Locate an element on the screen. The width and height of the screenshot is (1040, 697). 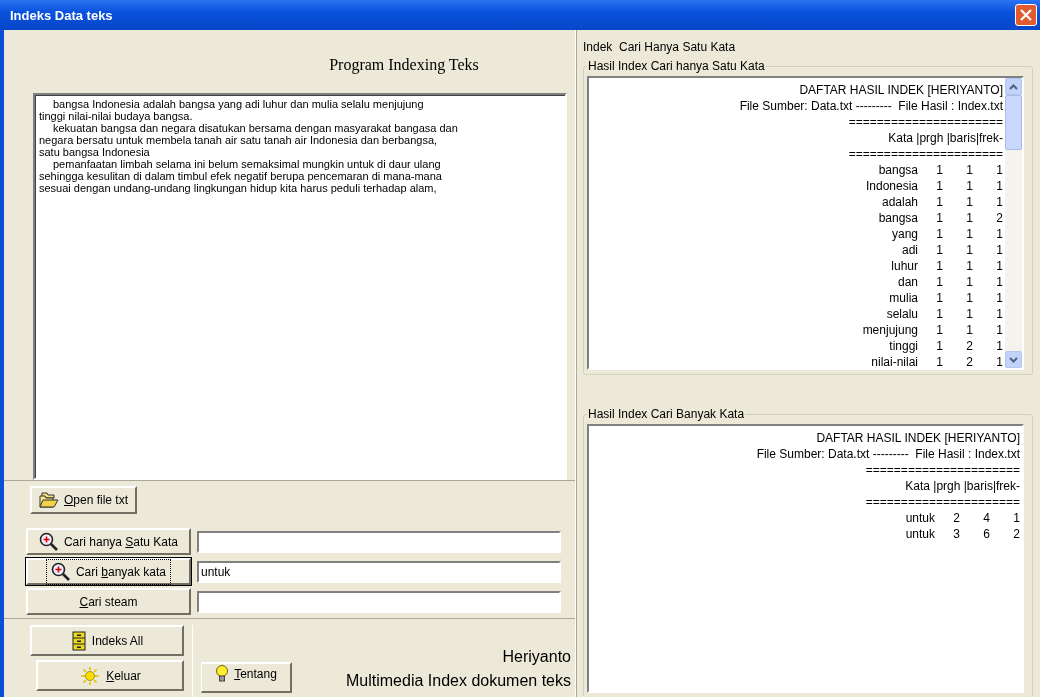
about-button: Tentang is located at coordinates (246, 677).